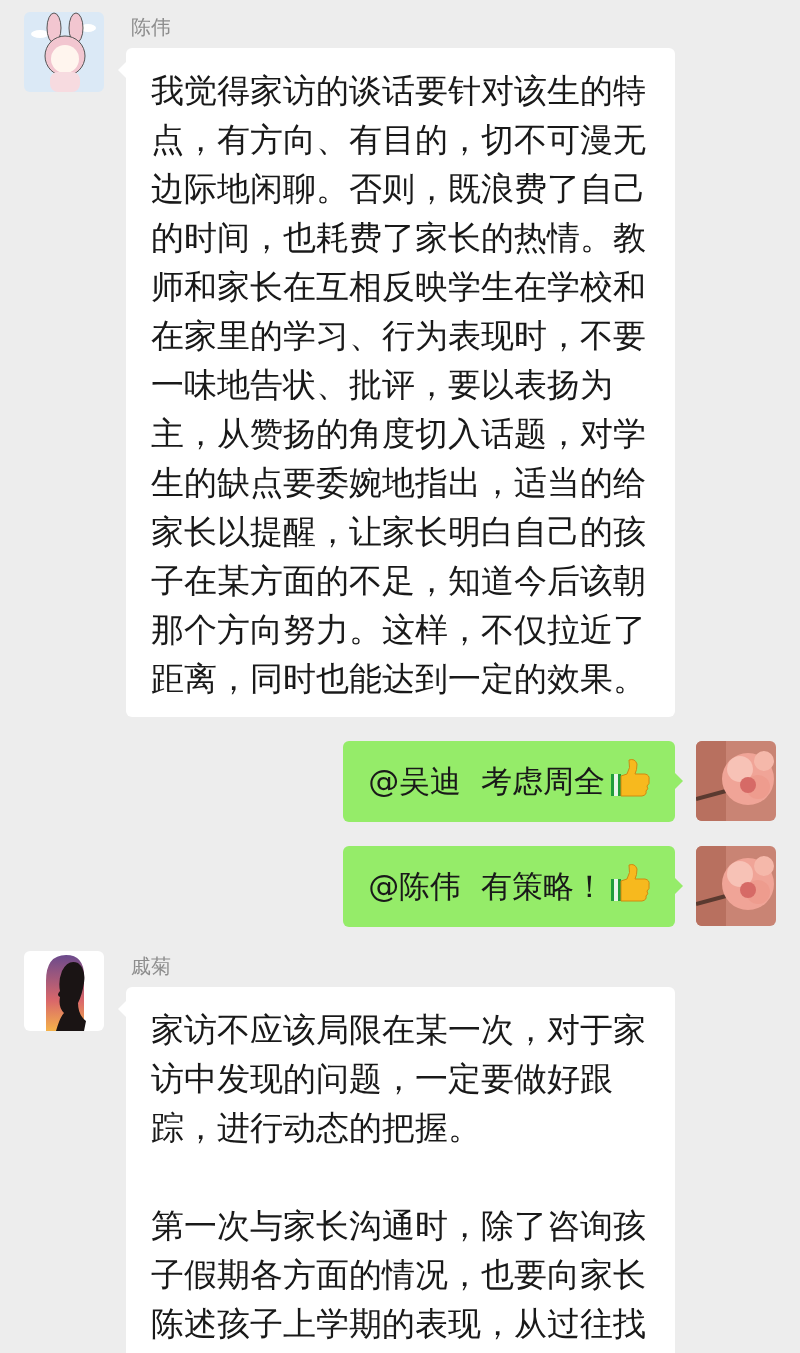 The image size is (800, 1353). What do you see at coordinates (399, 1079) in the screenshot?
I see `message-text: 家访不应该局限在某一次，对于家访中发现的问题，一定要做好跟踪，进行动态的把握。` at bounding box center [399, 1079].